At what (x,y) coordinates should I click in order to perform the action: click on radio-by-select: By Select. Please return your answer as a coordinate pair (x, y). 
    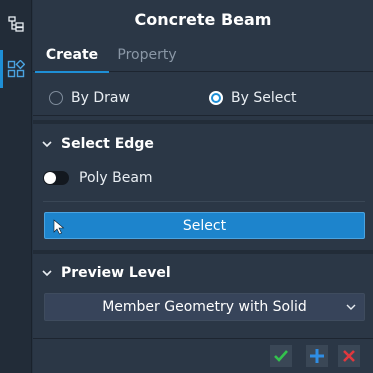
    Looking at the image, I should click on (253, 98).